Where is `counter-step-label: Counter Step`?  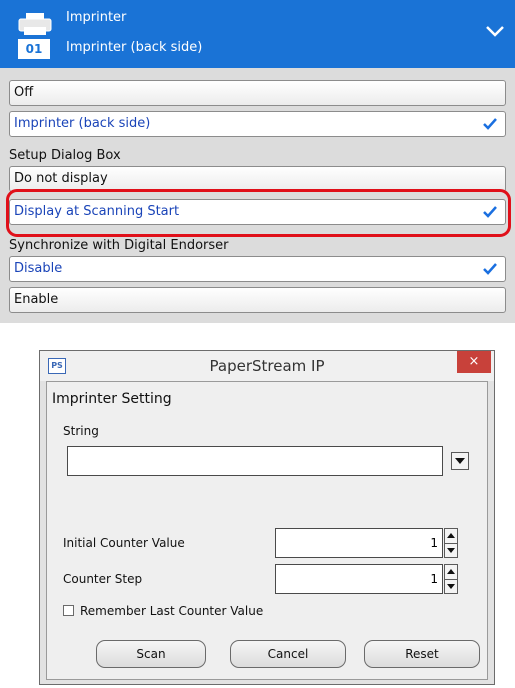
counter-step-label: Counter Step is located at coordinates (103, 579).